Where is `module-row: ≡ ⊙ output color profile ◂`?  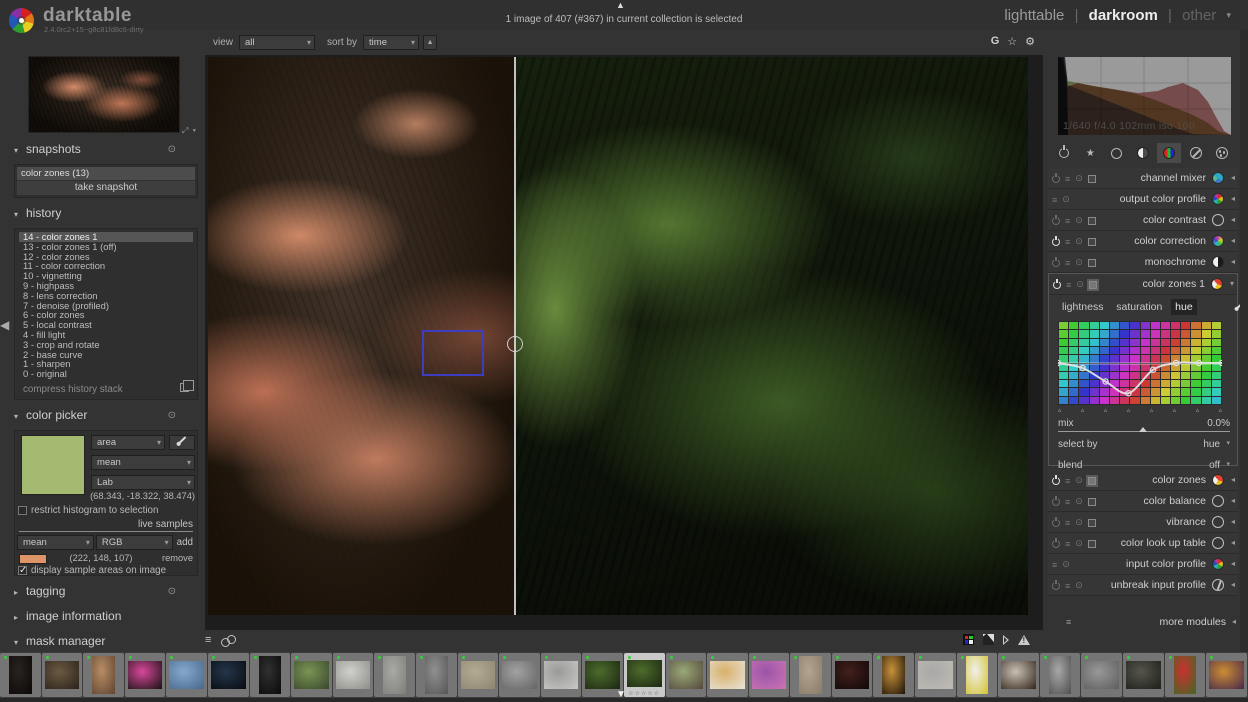
module-row: ≡ ⊙ output color profile ◂ is located at coordinates (1143, 199).